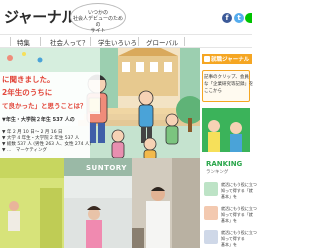 This screenshot has height=248, width=320. Describe the element at coordinates (97, 22) in the screenshot. I see `tagline-line: 社会人デビューのための` at that location.